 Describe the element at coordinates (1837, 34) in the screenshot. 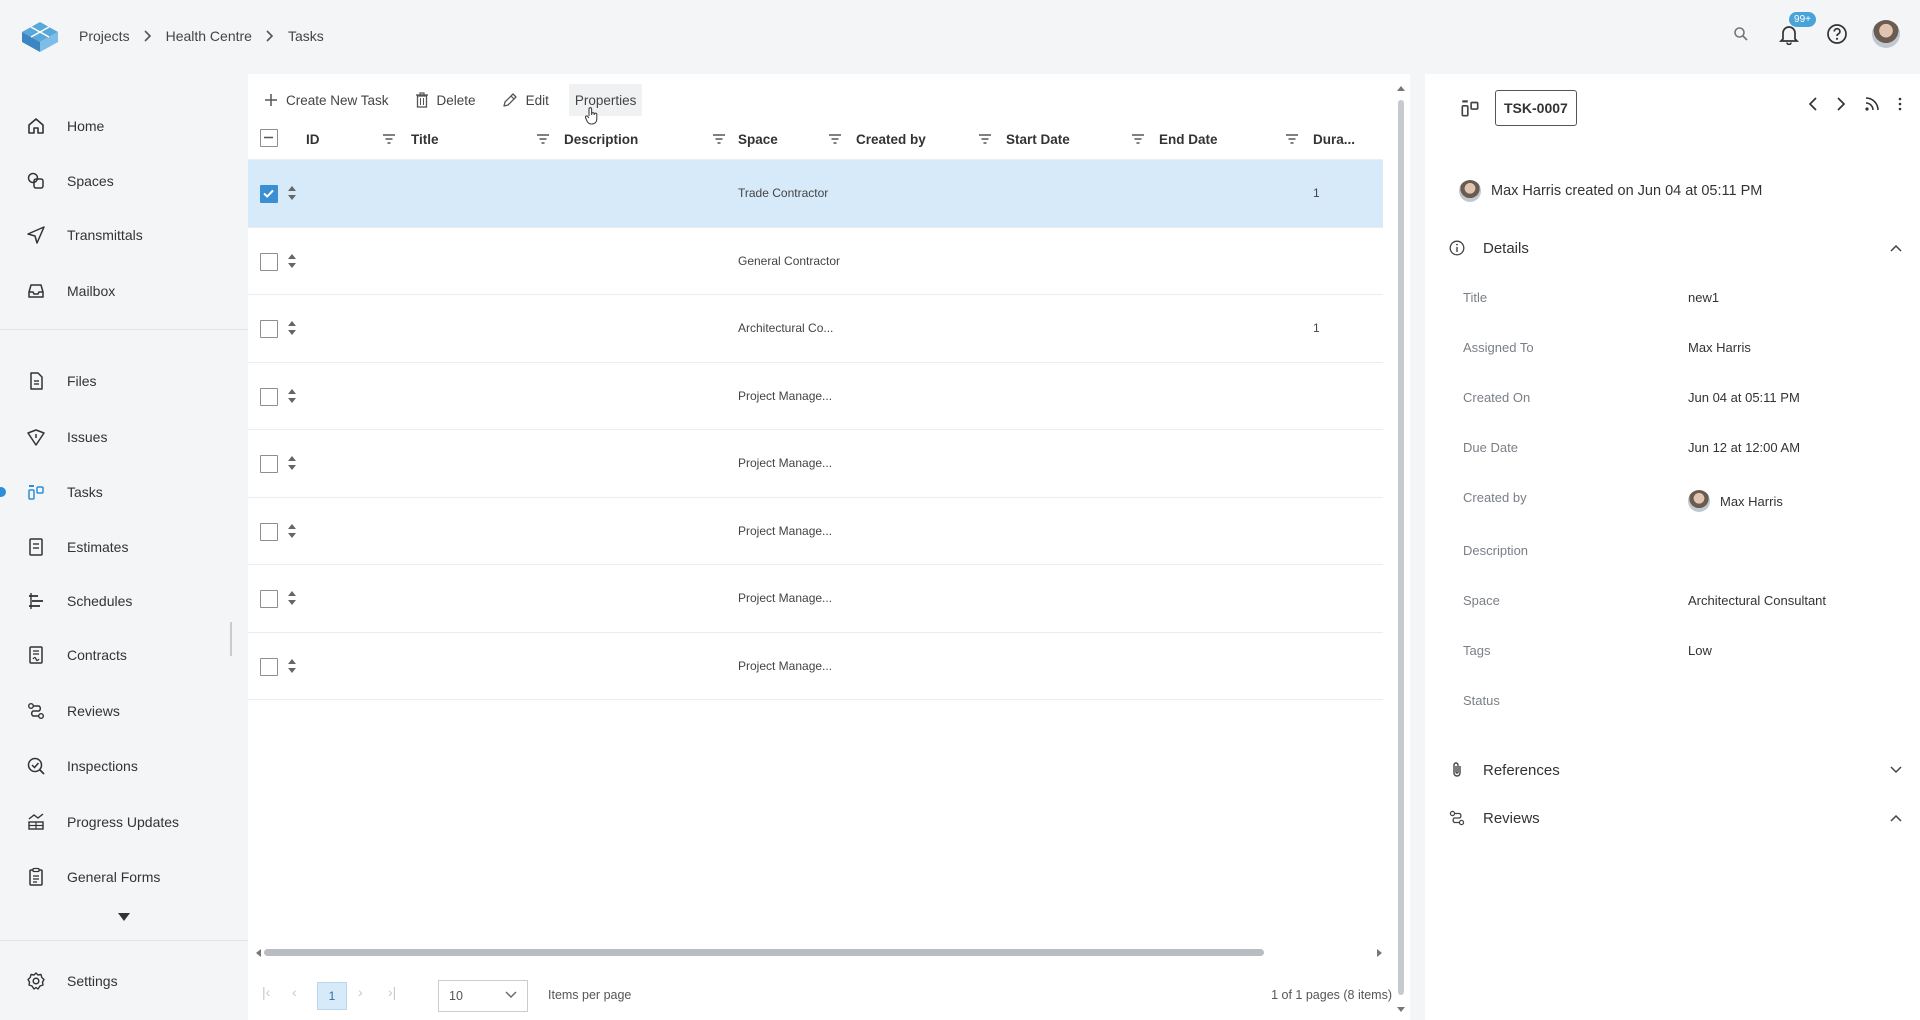

I see `help-icon` at that location.